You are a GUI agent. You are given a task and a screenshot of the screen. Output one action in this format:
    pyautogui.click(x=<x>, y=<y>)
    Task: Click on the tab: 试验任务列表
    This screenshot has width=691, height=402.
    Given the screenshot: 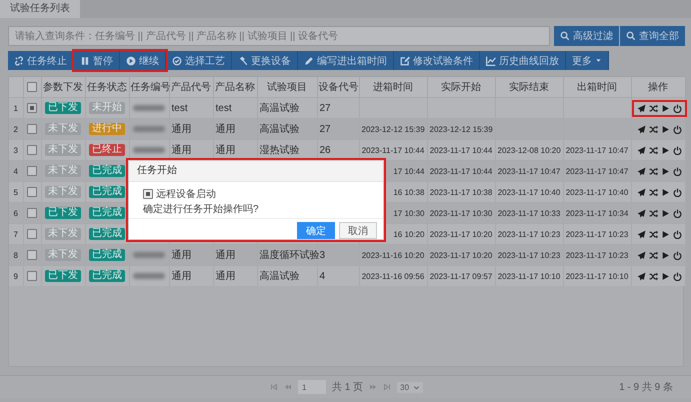 What is the action you would take?
    pyautogui.click(x=40, y=9)
    